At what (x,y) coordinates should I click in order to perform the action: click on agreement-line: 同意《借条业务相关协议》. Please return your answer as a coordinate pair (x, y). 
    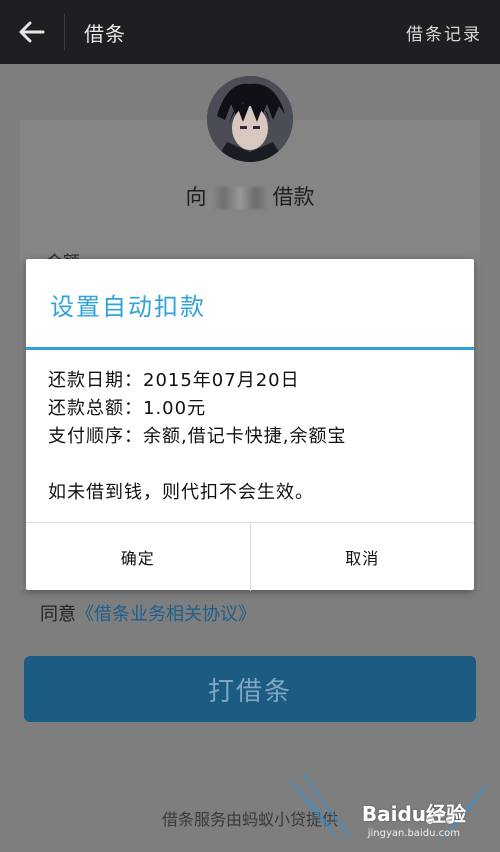
    Looking at the image, I should click on (148, 613).